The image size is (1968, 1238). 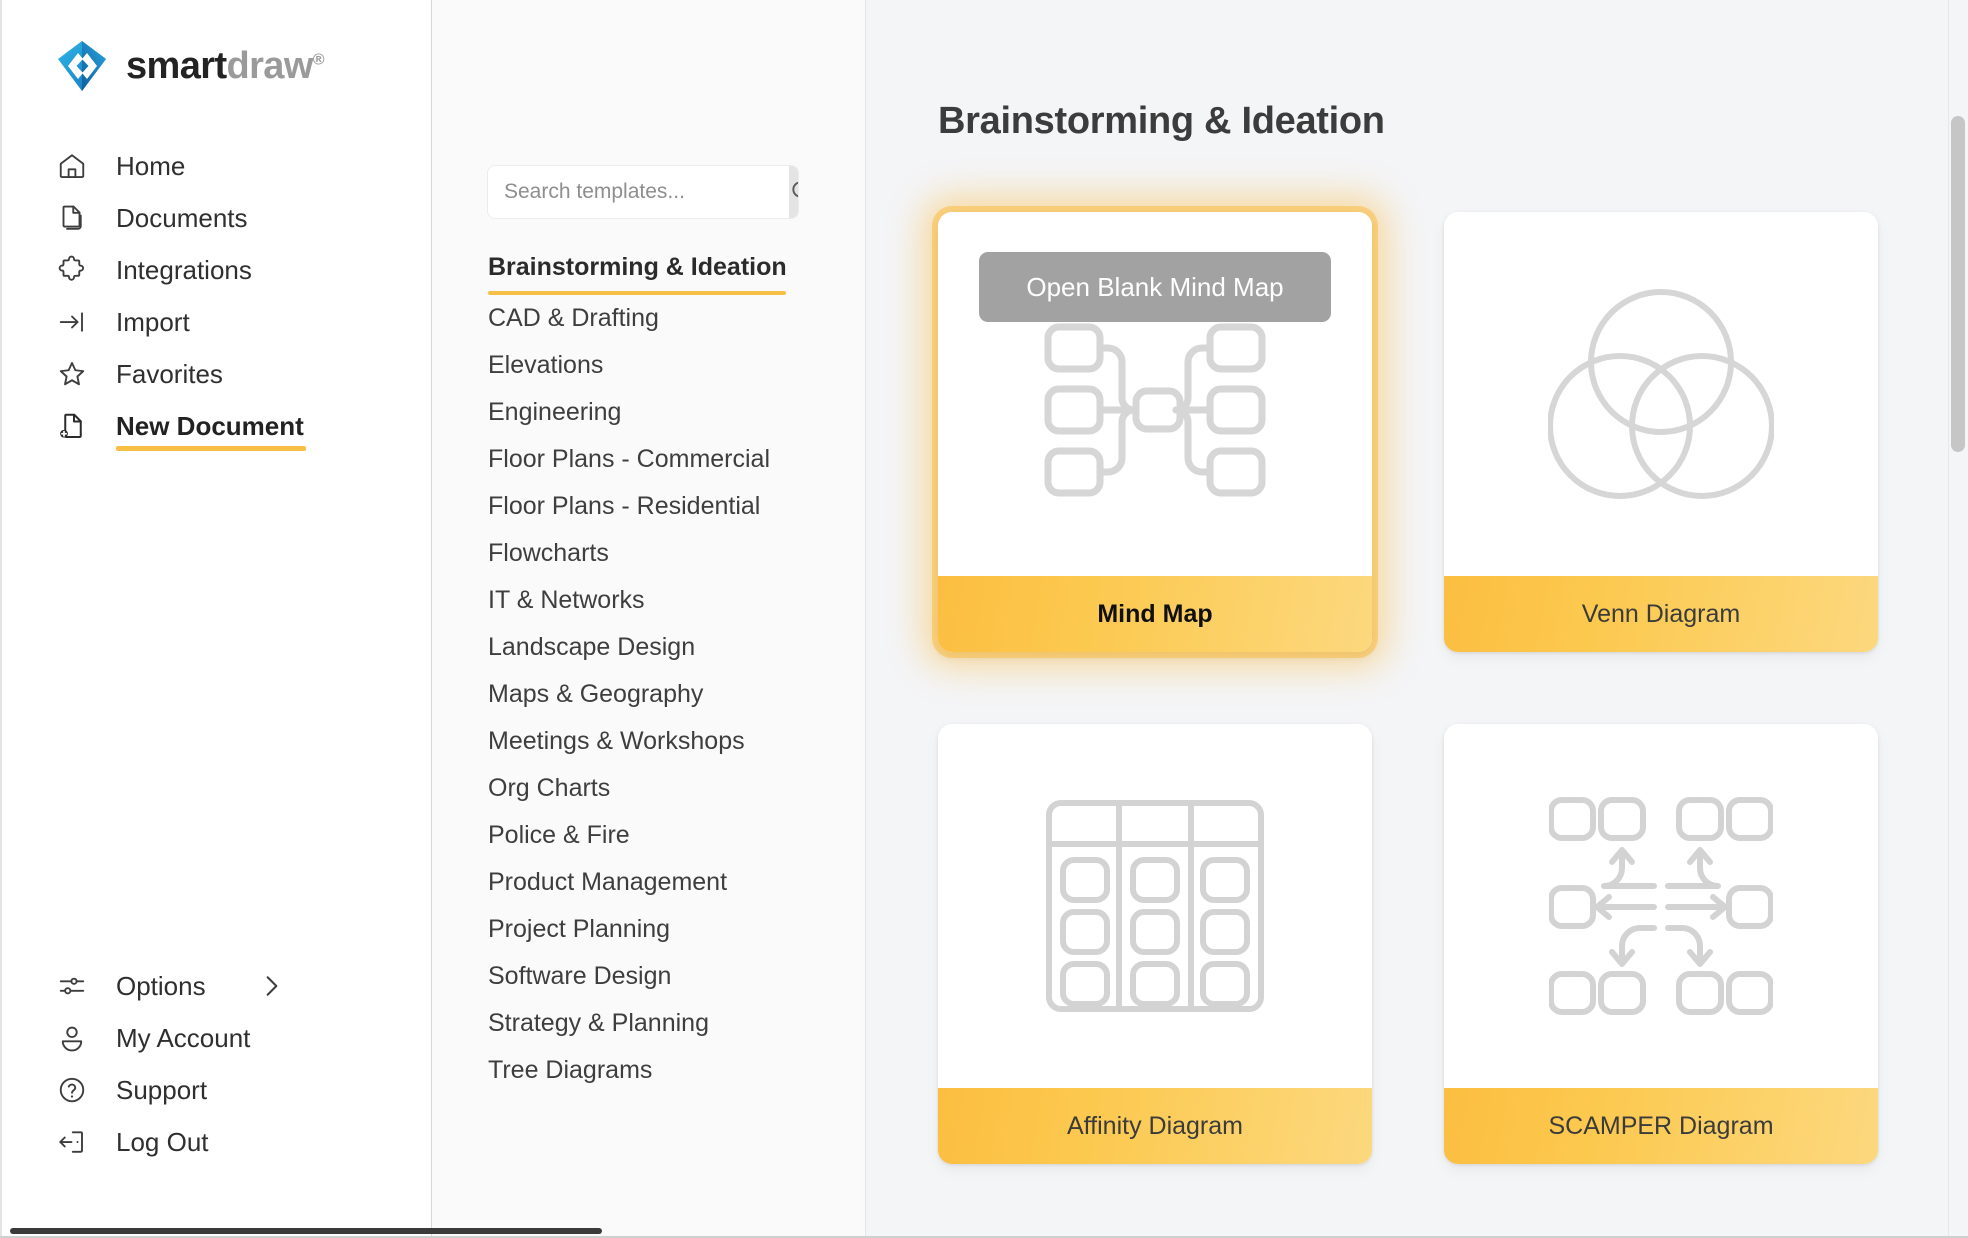 I want to click on smartdraw-logo-icon, so click(x=82, y=66).